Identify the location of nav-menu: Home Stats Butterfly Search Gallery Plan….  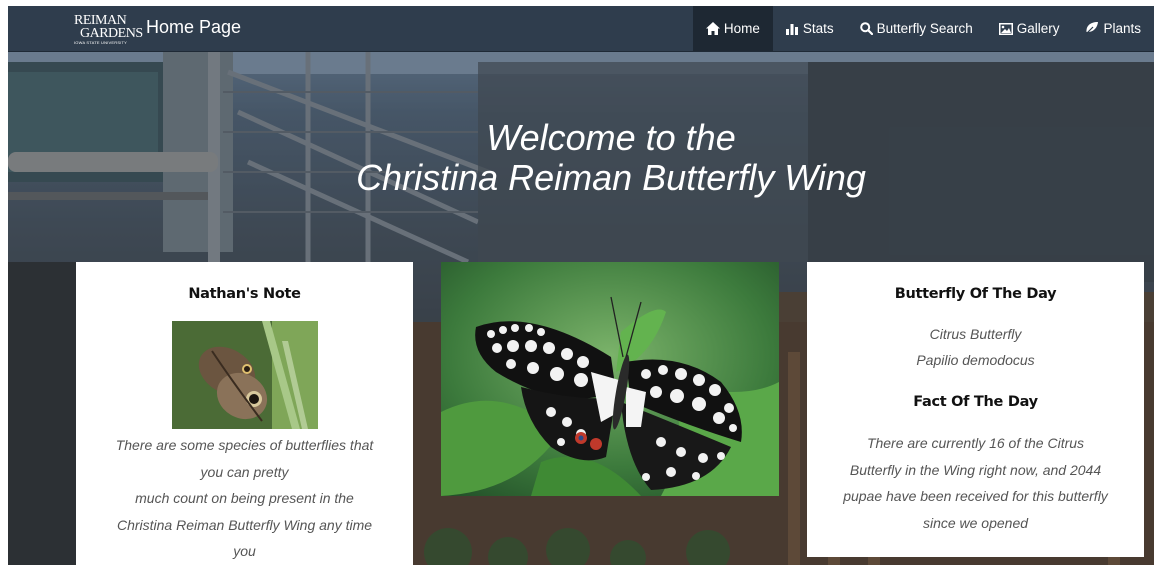
(923, 28).